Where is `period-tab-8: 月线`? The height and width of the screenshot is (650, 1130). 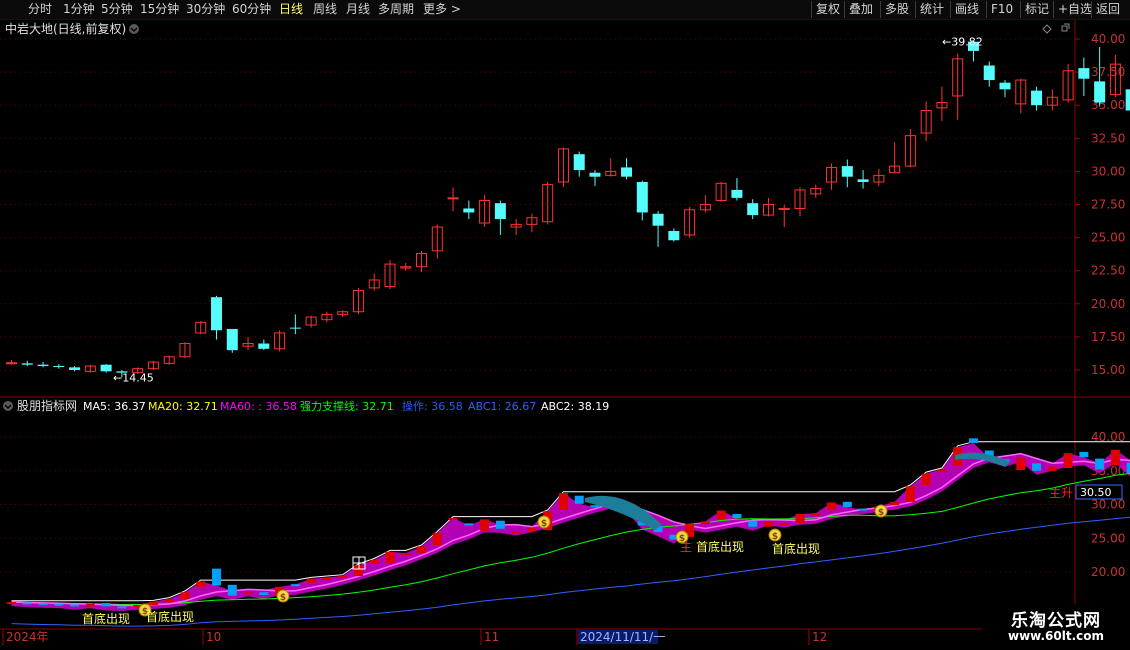 period-tab-8: 月线 is located at coordinates (358, 9).